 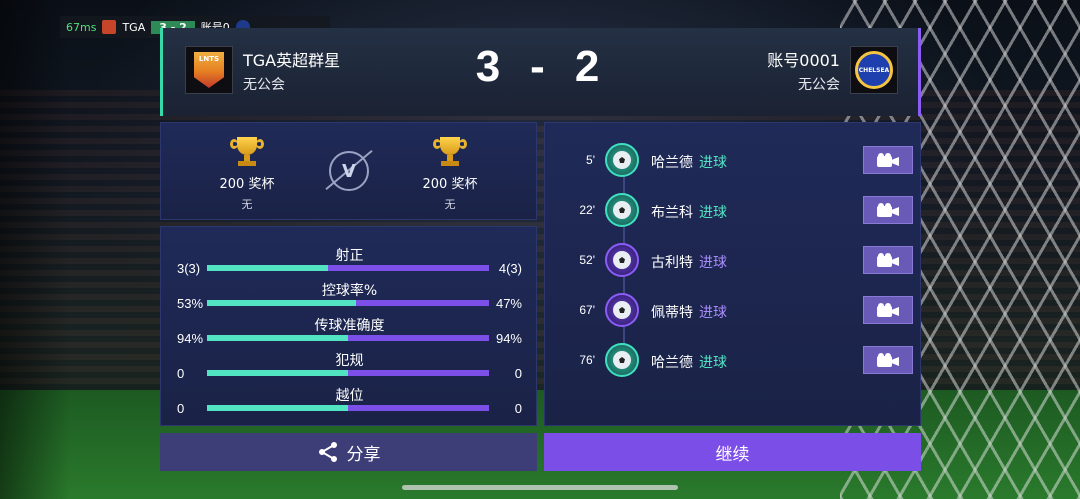 I want to click on stat-label: 控球率%, so click(x=349, y=291).